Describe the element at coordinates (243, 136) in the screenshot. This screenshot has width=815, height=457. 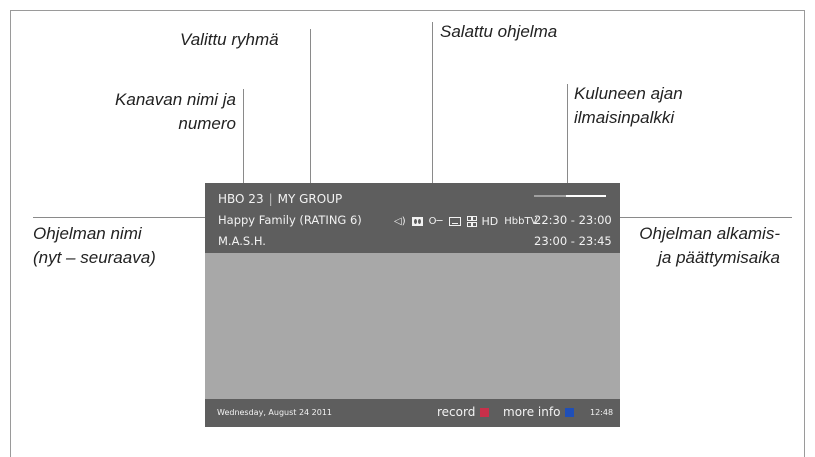
I see `leader-channel-name` at that location.